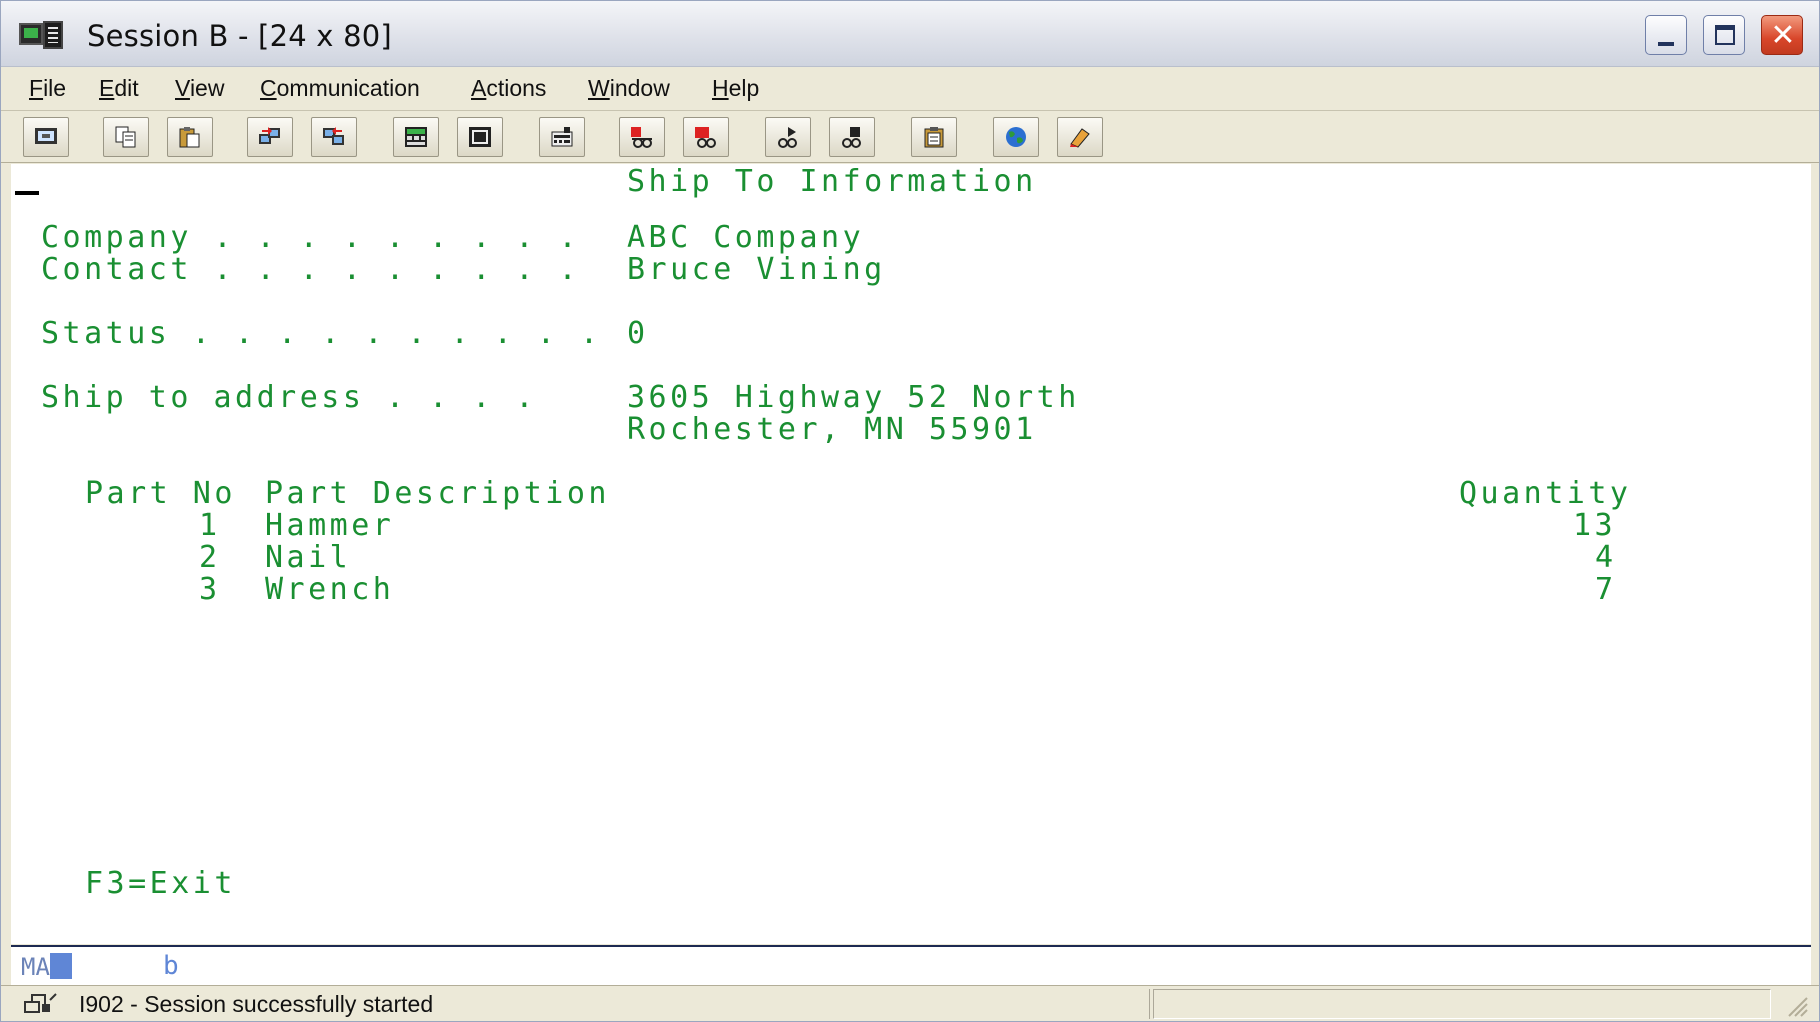  What do you see at coordinates (756, 269) in the screenshot?
I see `contact-value: Bruce Vining` at bounding box center [756, 269].